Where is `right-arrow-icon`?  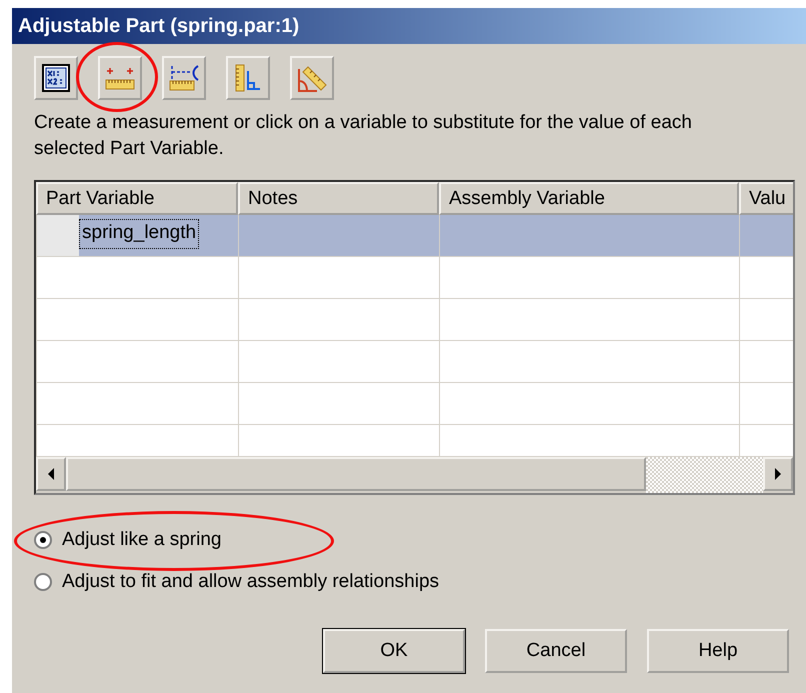 right-arrow-icon is located at coordinates (778, 474).